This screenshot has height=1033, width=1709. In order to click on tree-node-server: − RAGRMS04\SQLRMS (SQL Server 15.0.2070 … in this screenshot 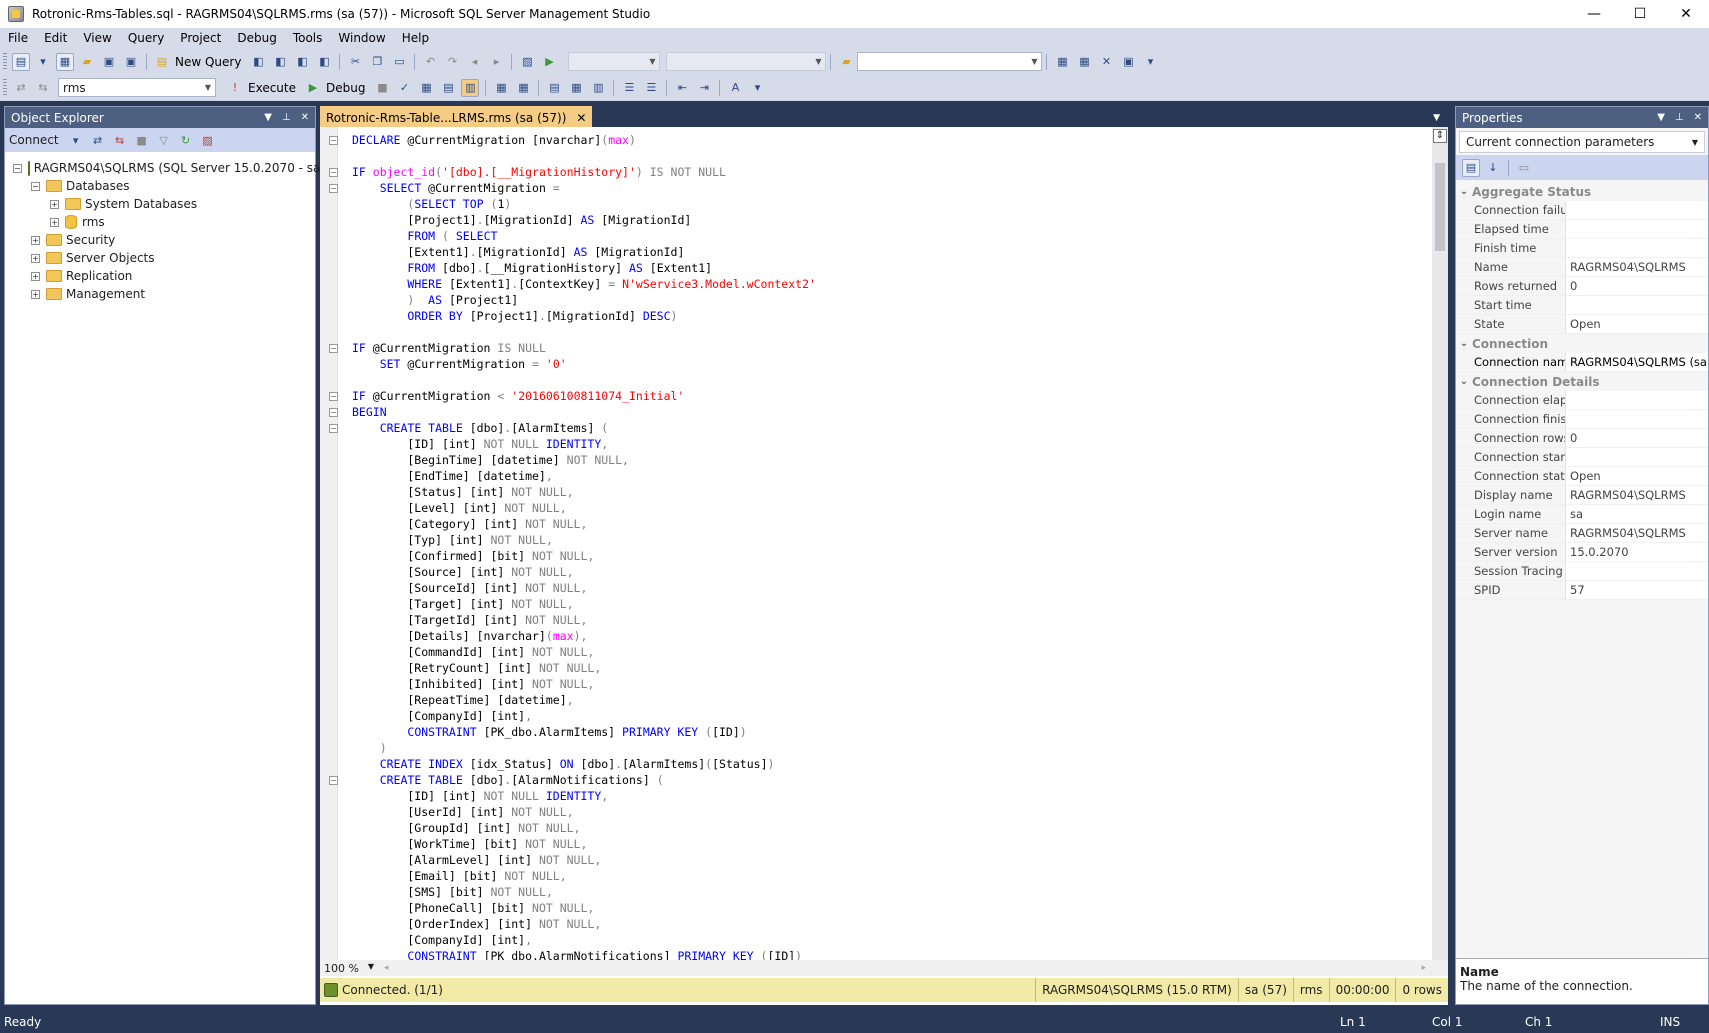, I will do `click(165, 168)`.